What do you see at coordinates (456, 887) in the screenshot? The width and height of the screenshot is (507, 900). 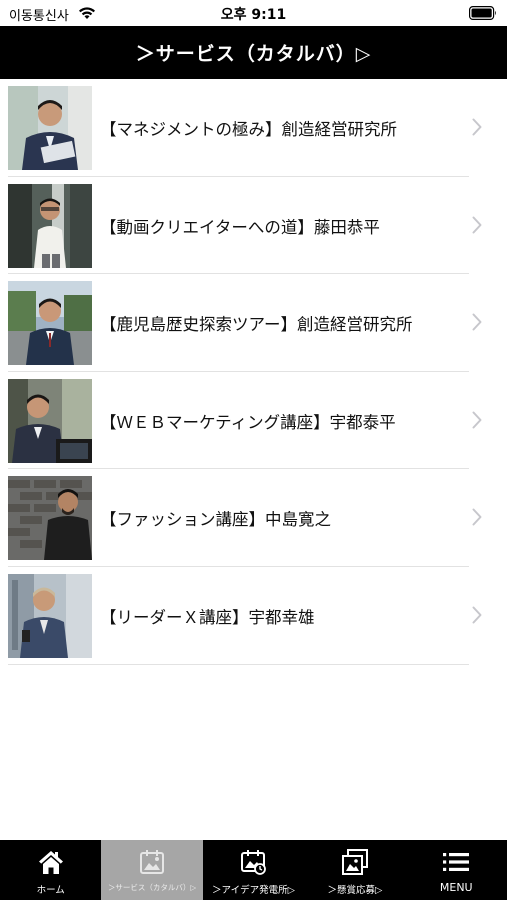 I see `tab-menu-label: MENU` at bounding box center [456, 887].